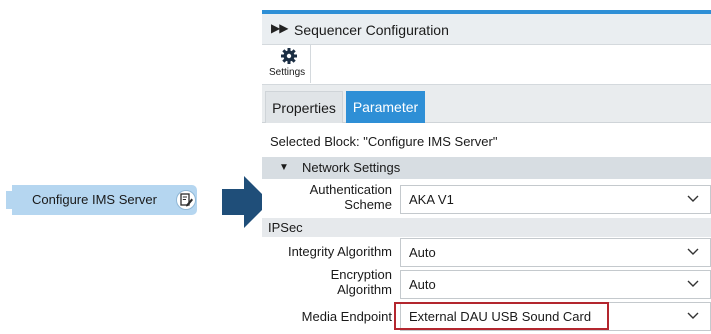  Describe the element at coordinates (486, 104) in the screenshot. I see `tab-bar: Properties Parameter` at that location.